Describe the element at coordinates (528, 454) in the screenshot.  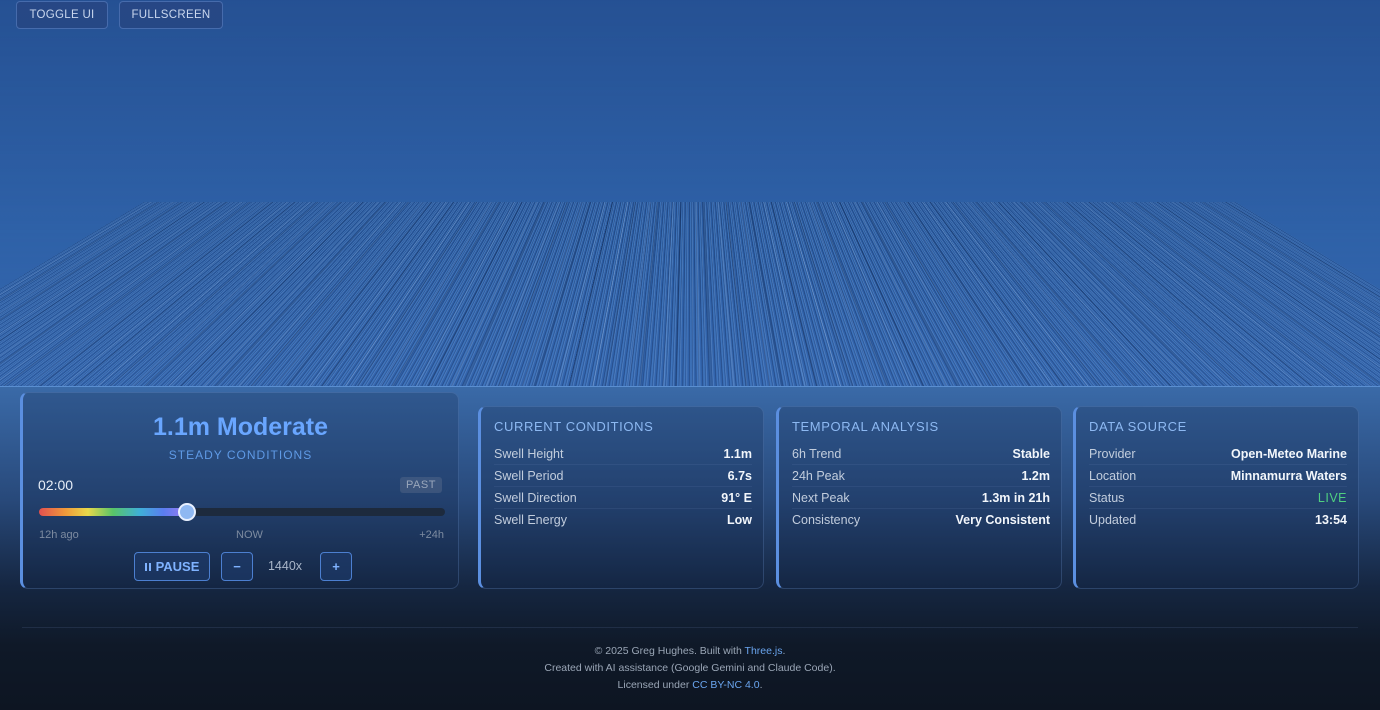
I see `stat-label: Swell Height` at that location.